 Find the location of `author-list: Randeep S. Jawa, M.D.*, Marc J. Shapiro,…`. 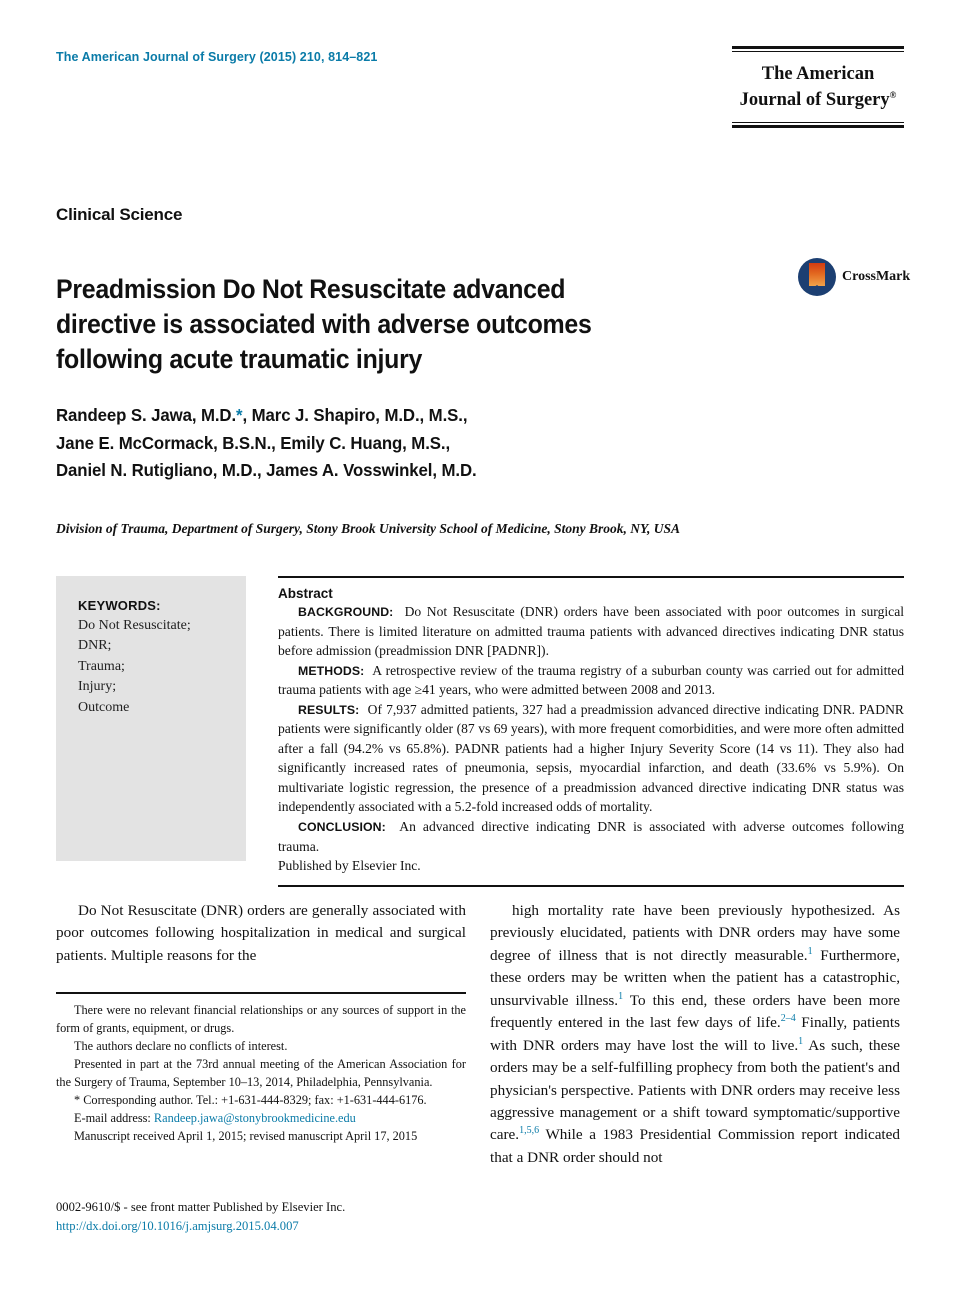

author-list: Randeep S. Jawa, M.D.*, Marc J. Shapiro,… is located at coordinates (392, 443).